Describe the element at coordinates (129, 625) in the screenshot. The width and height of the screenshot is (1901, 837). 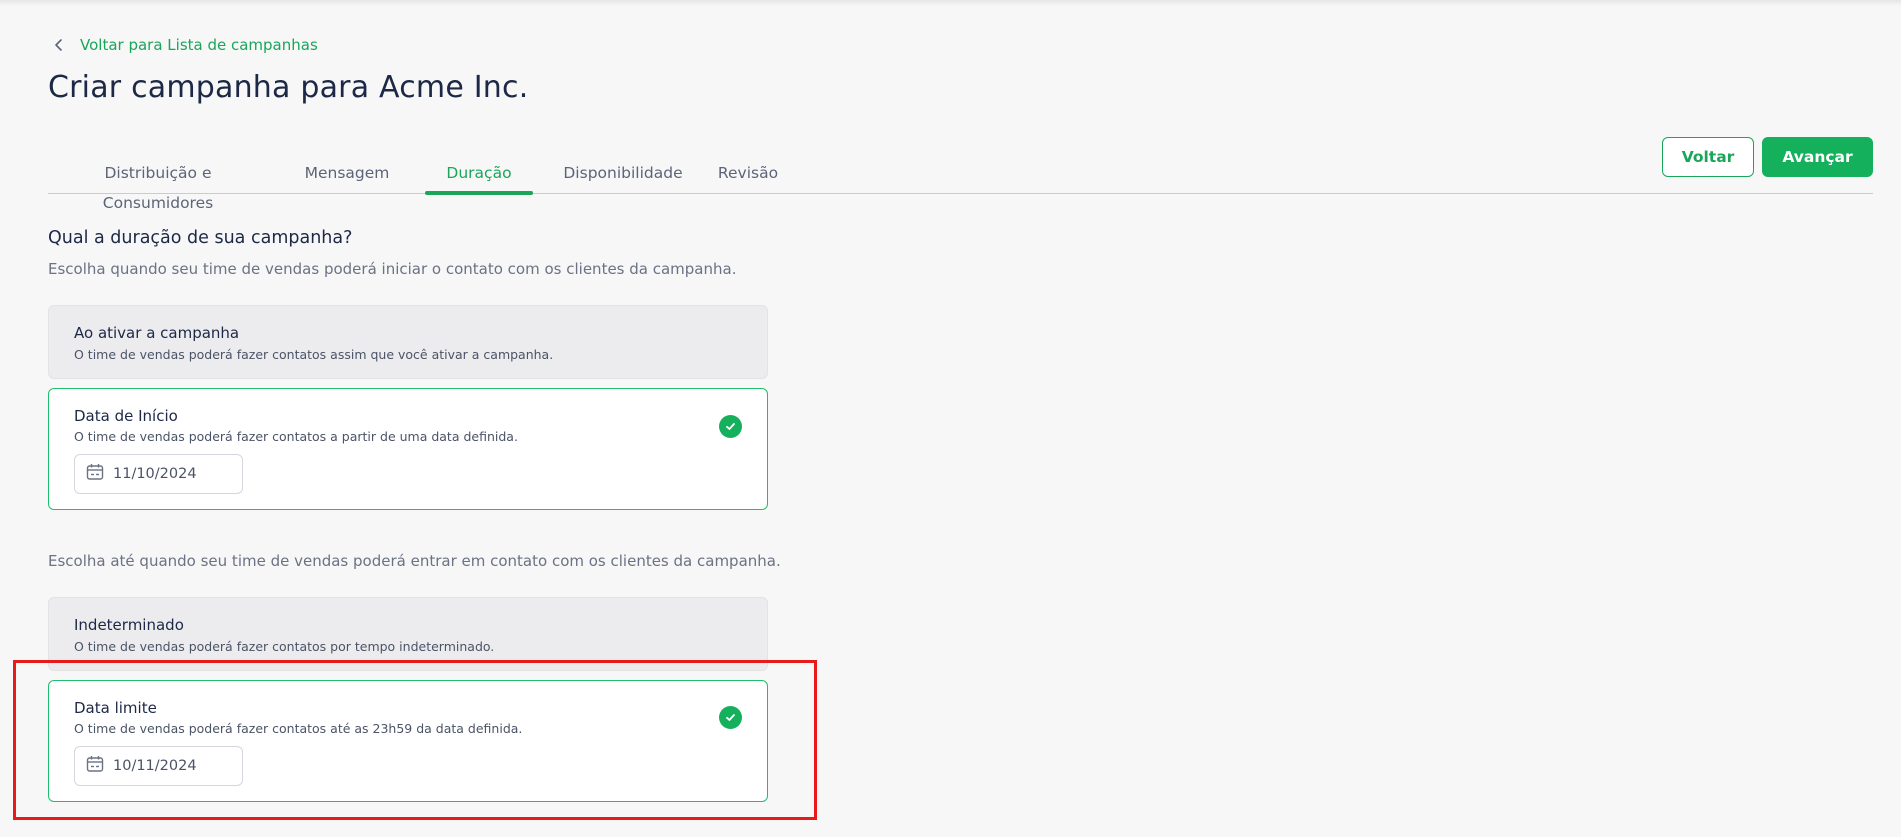
I see `option-title: Indeterminado` at that location.